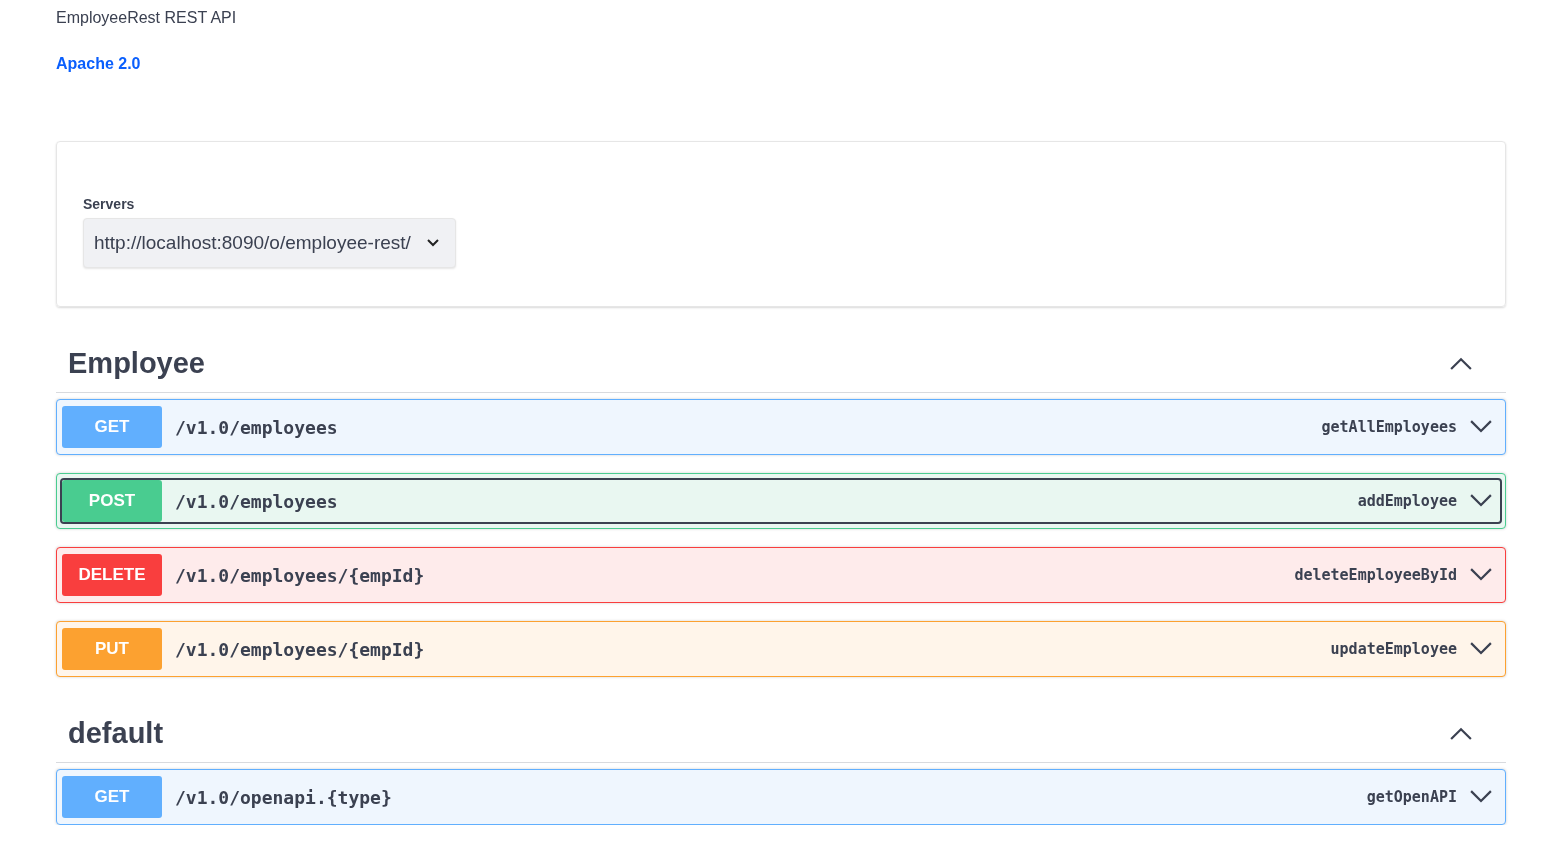 Image resolution: width=1566 pixels, height=862 pixels. Describe the element at coordinates (1389, 427) in the screenshot. I see `operation-id: getAllEmployees` at that location.